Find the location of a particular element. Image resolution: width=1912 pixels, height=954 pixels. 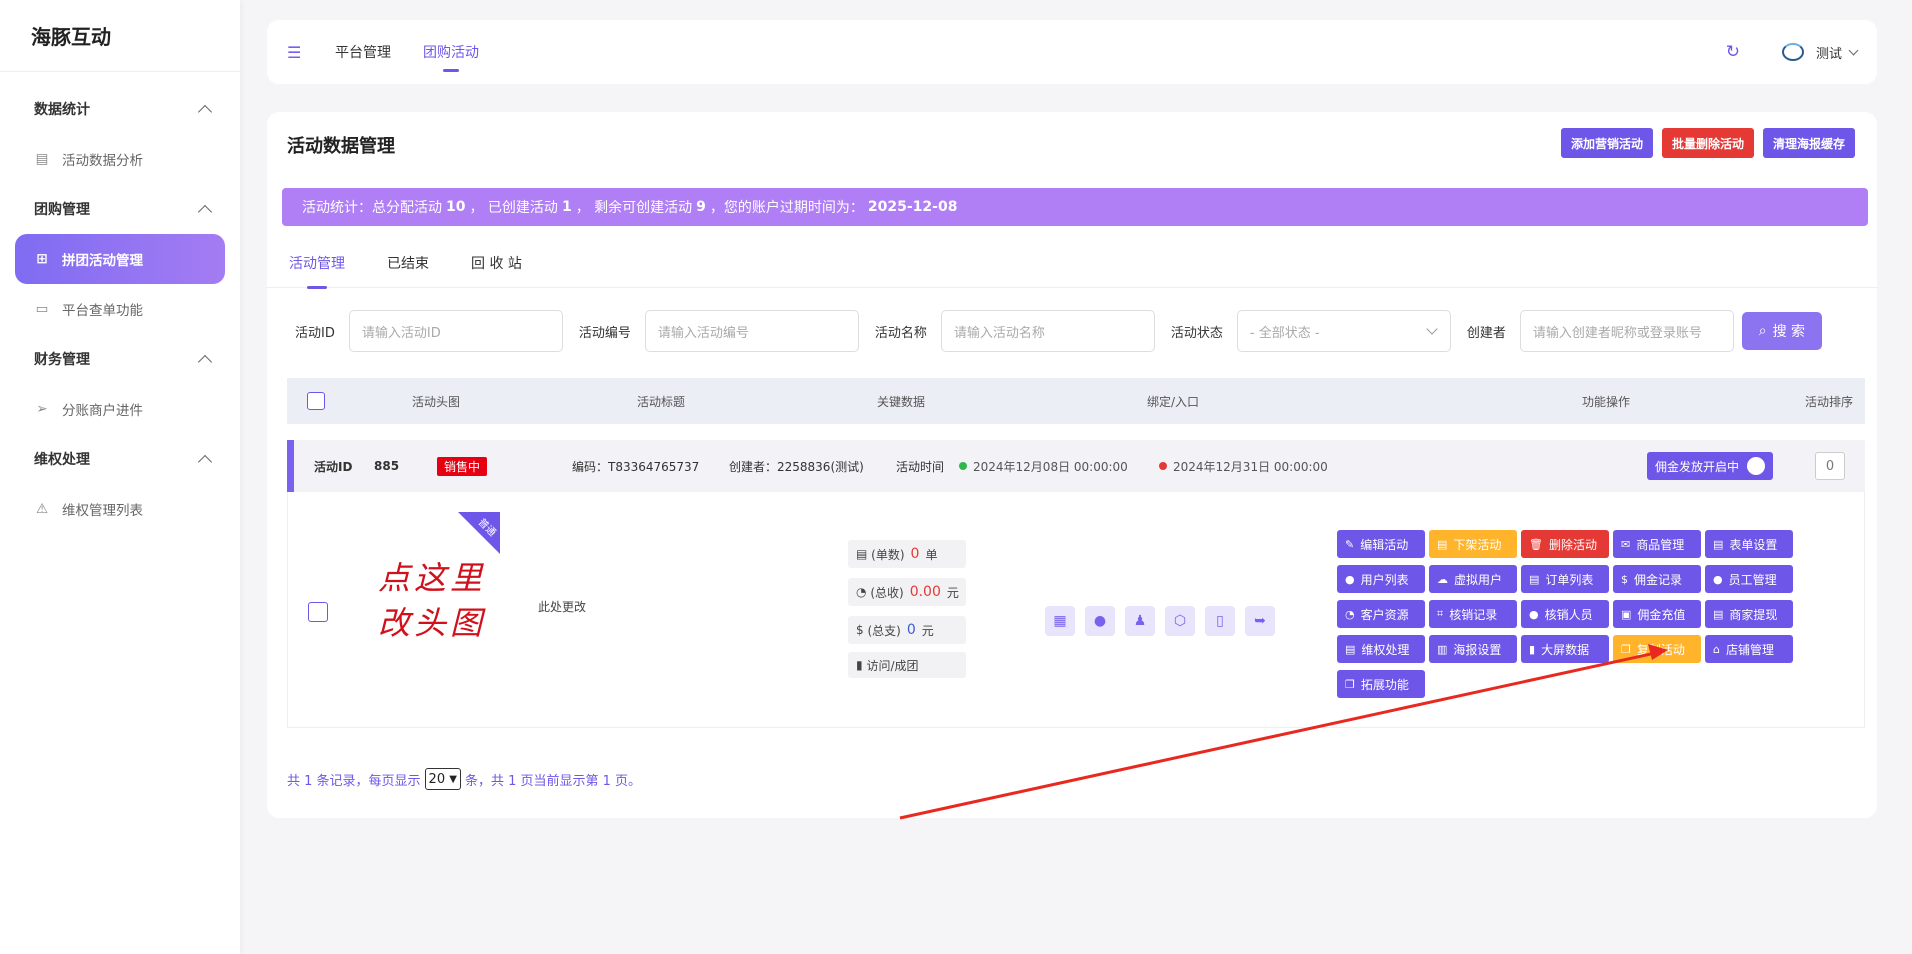

batch-delete-button: 批量删除活动 is located at coordinates (1707, 143).